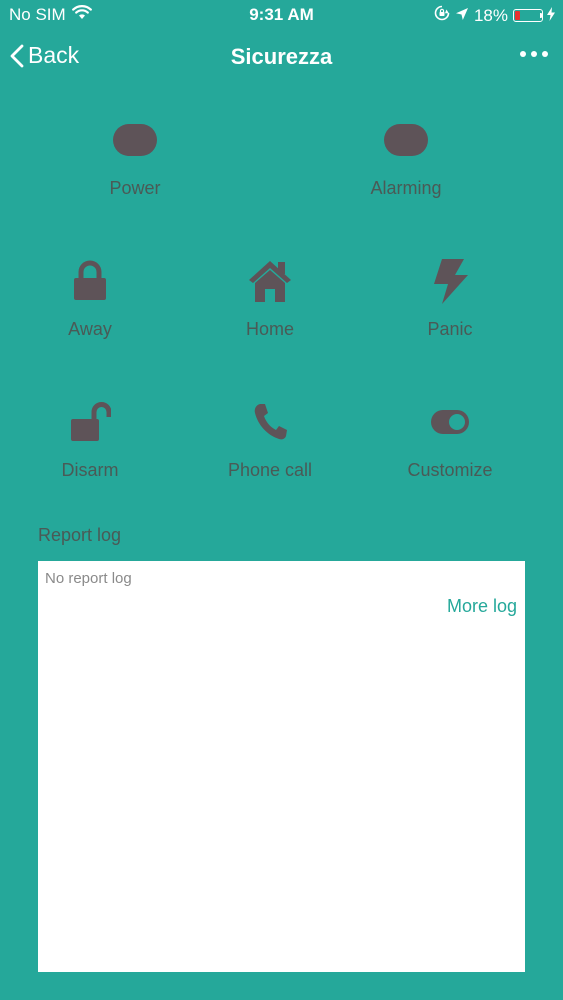 Image resolution: width=563 pixels, height=1000 pixels. I want to click on phone-icon, so click(270, 422).